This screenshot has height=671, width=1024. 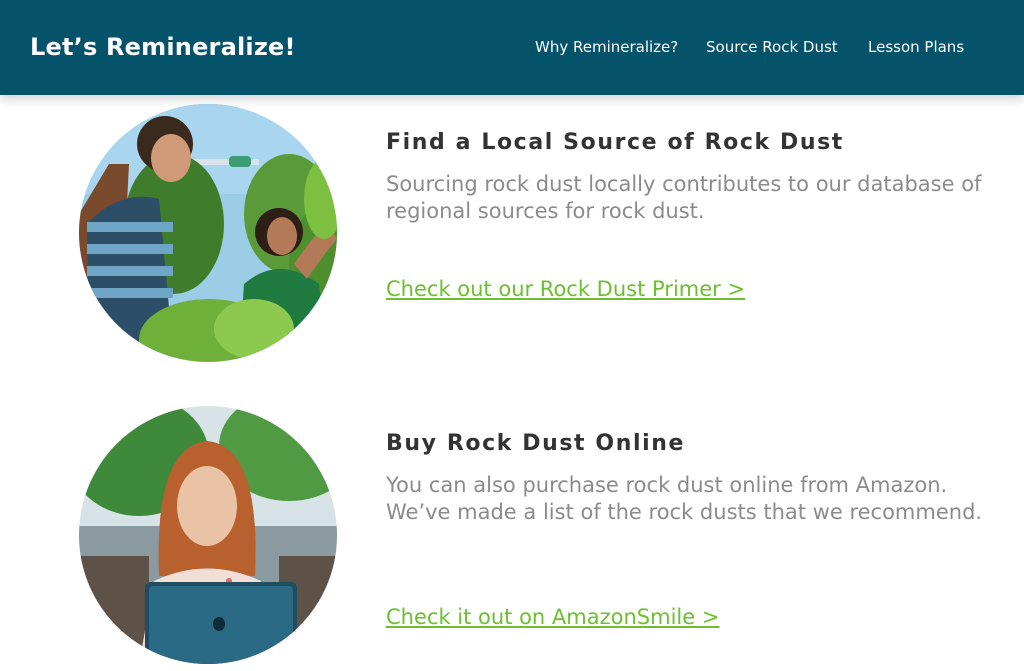 What do you see at coordinates (916, 47) in the screenshot?
I see `nav-lesson-plans: Lesson Plans` at bounding box center [916, 47].